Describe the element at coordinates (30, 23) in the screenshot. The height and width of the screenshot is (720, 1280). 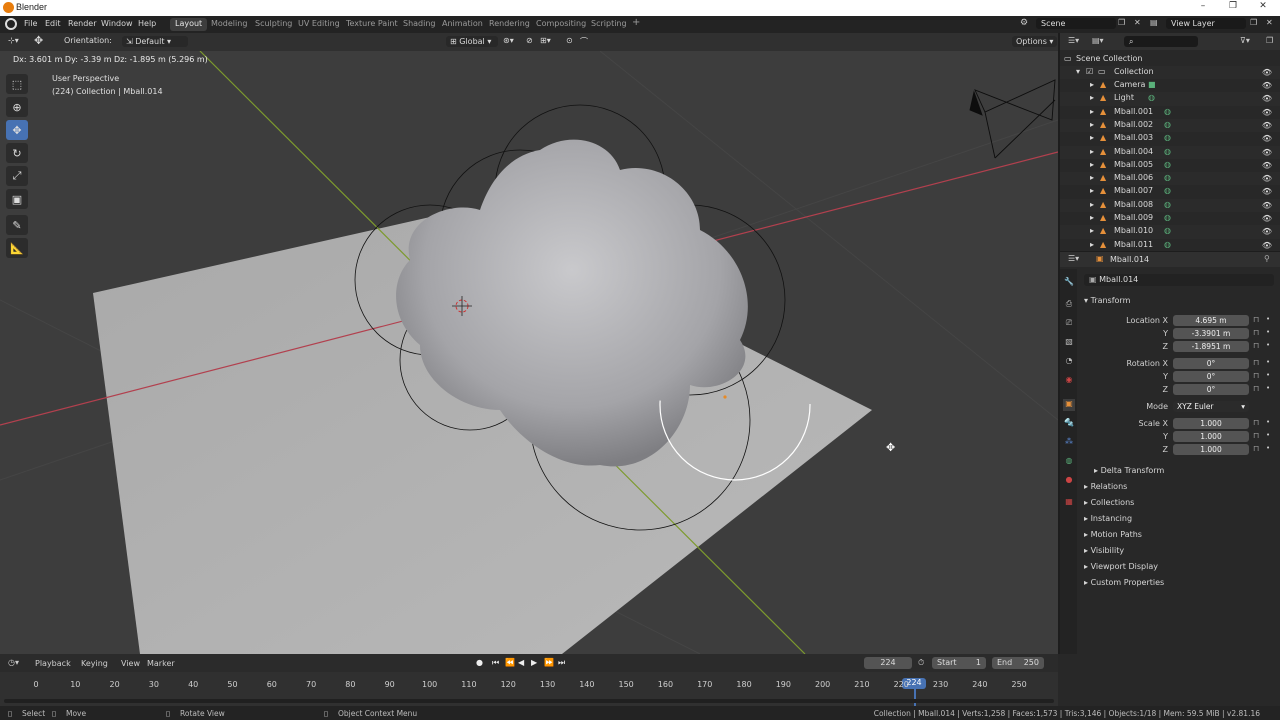
I see `menu-file: File` at that location.